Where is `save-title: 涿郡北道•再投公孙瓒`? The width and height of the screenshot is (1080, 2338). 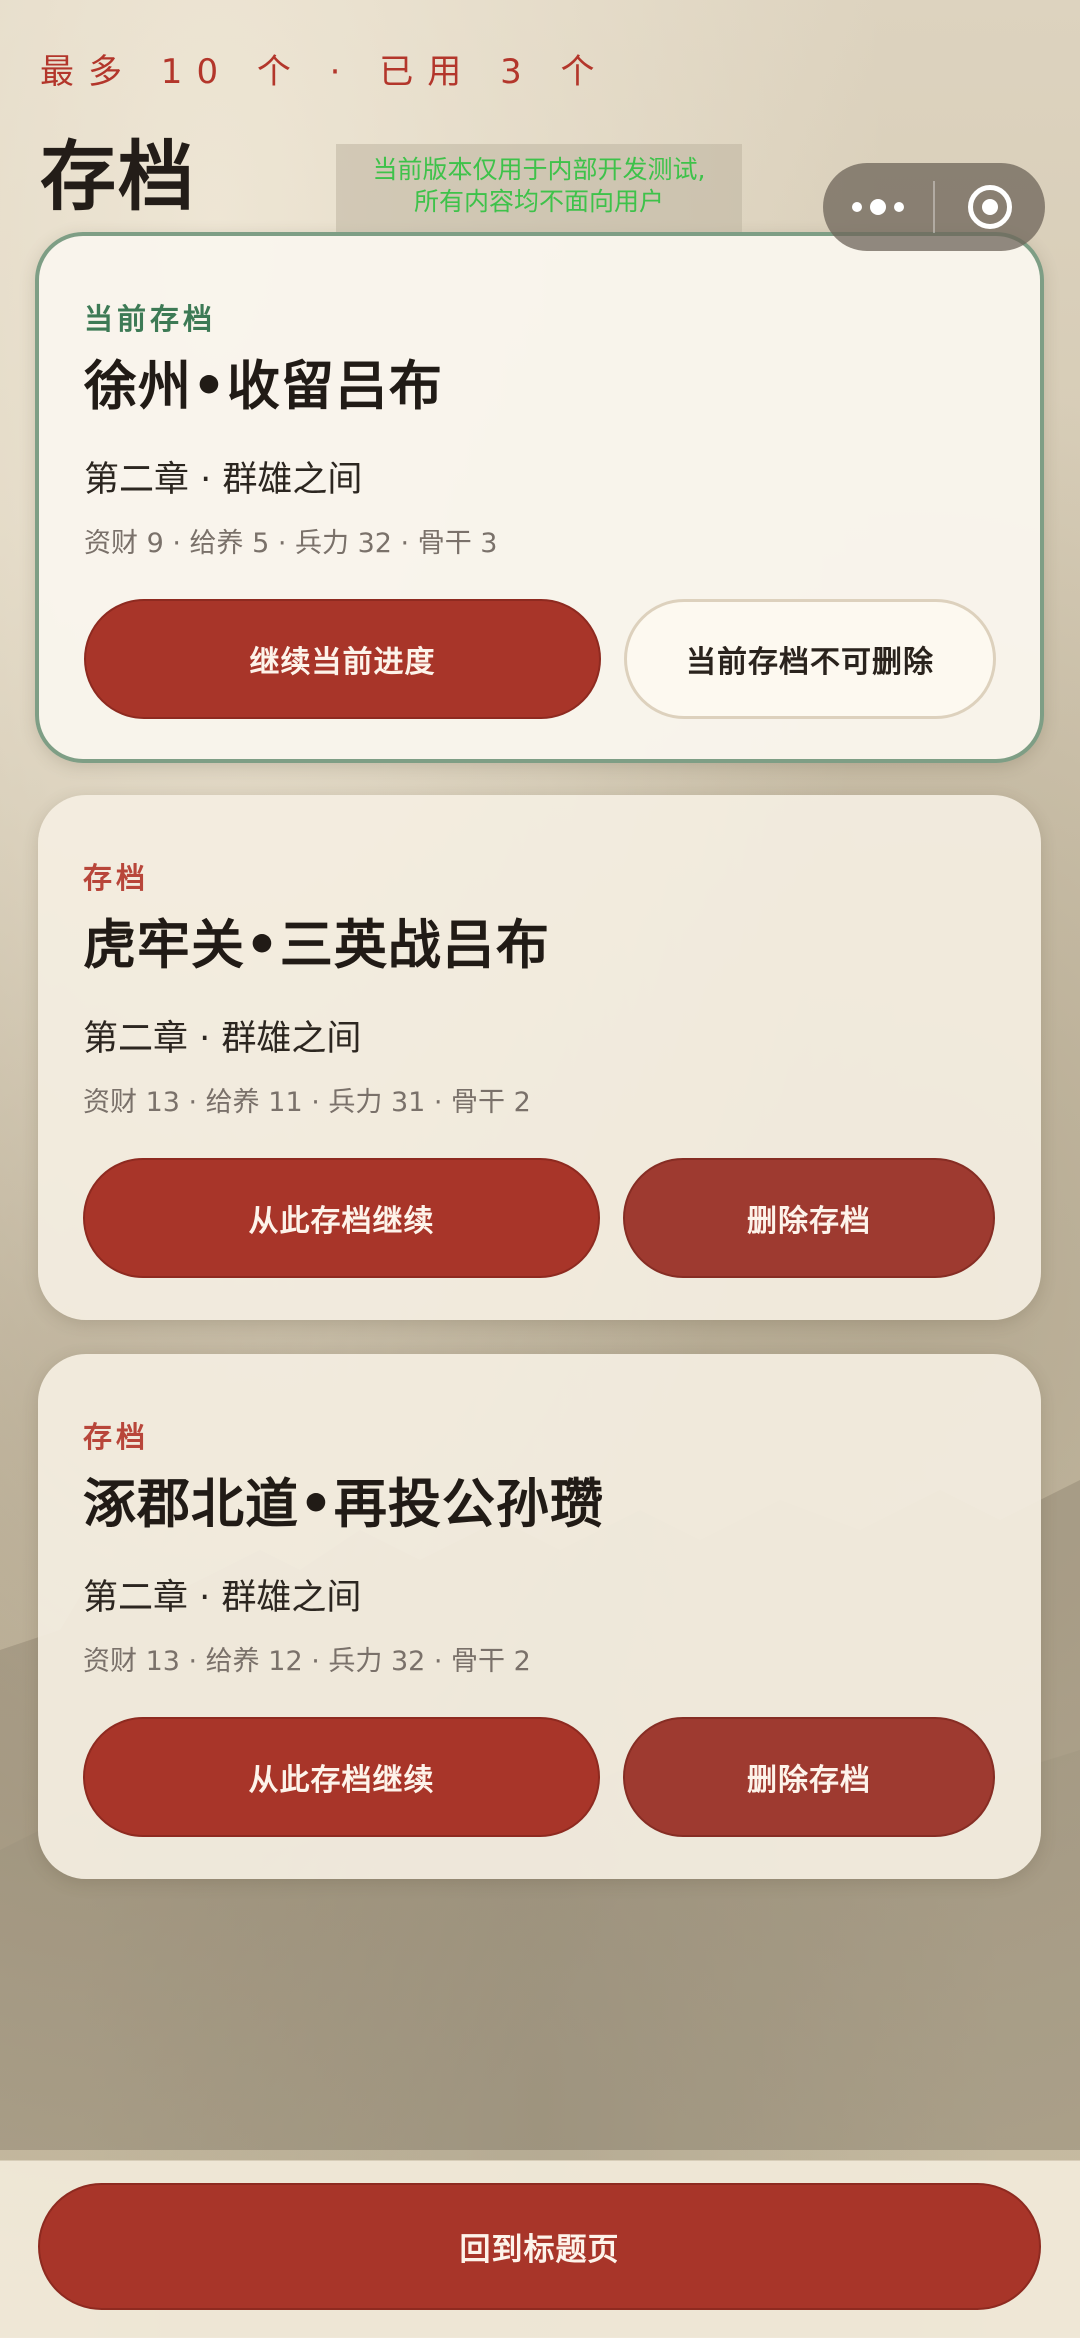 save-title: 涿郡北道•再投公孙瓒 is located at coordinates (343, 1504).